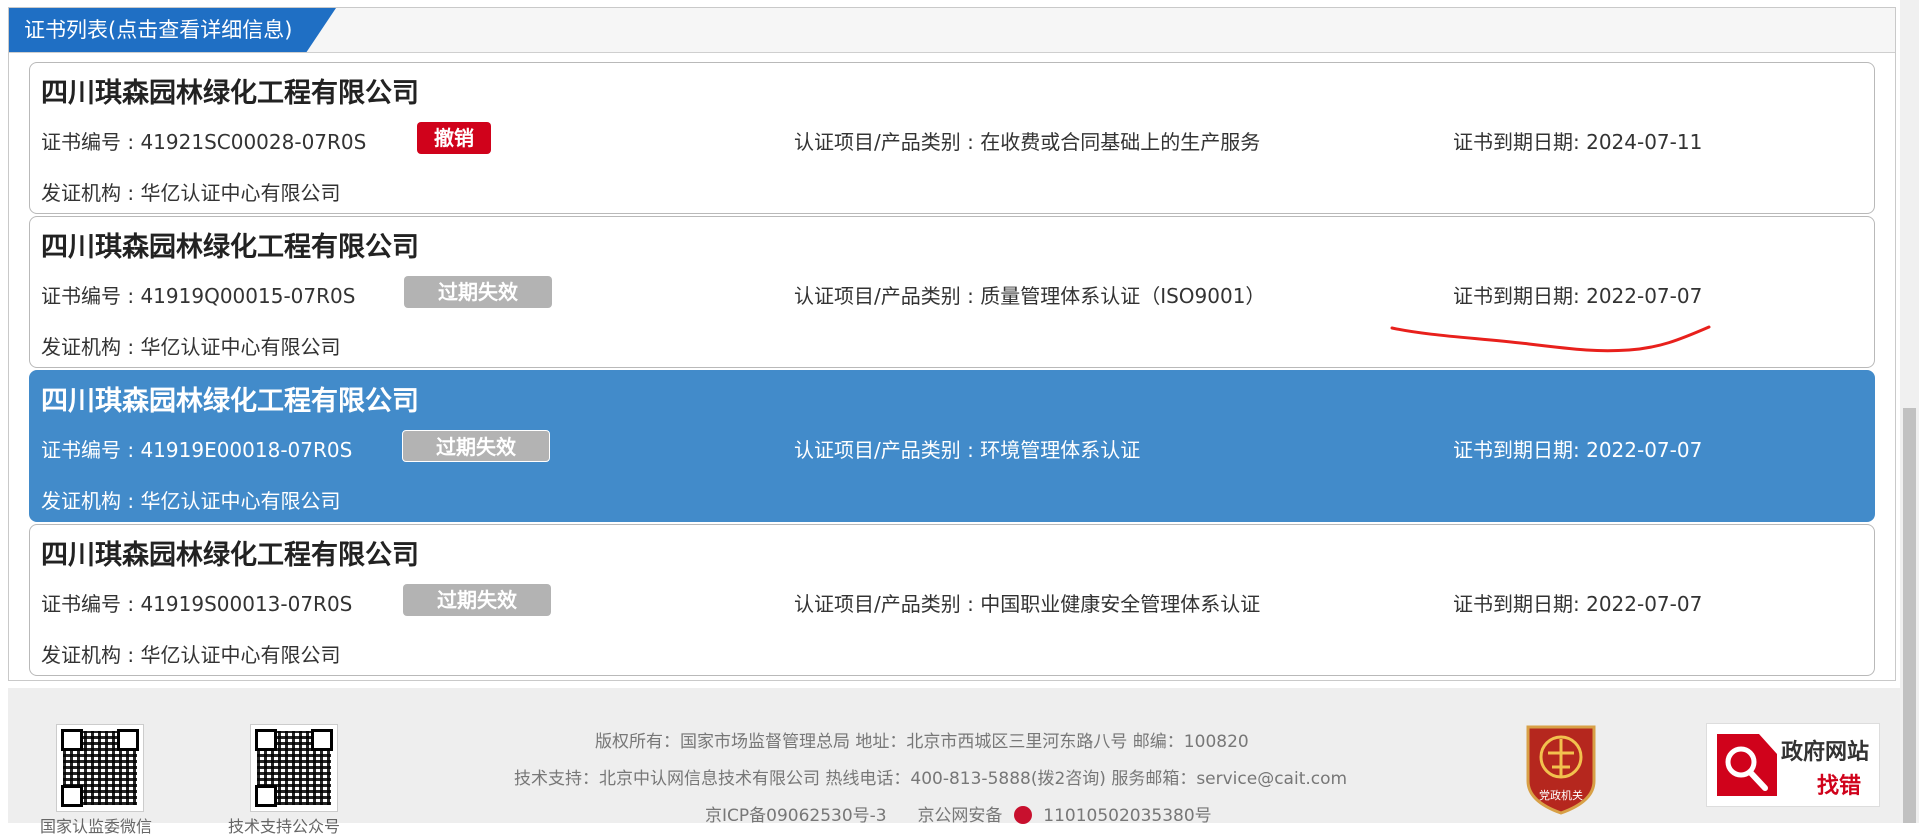  What do you see at coordinates (197, 450) in the screenshot?
I see `cert-number: 证书编号 : 41919E00018-07R0S` at bounding box center [197, 450].